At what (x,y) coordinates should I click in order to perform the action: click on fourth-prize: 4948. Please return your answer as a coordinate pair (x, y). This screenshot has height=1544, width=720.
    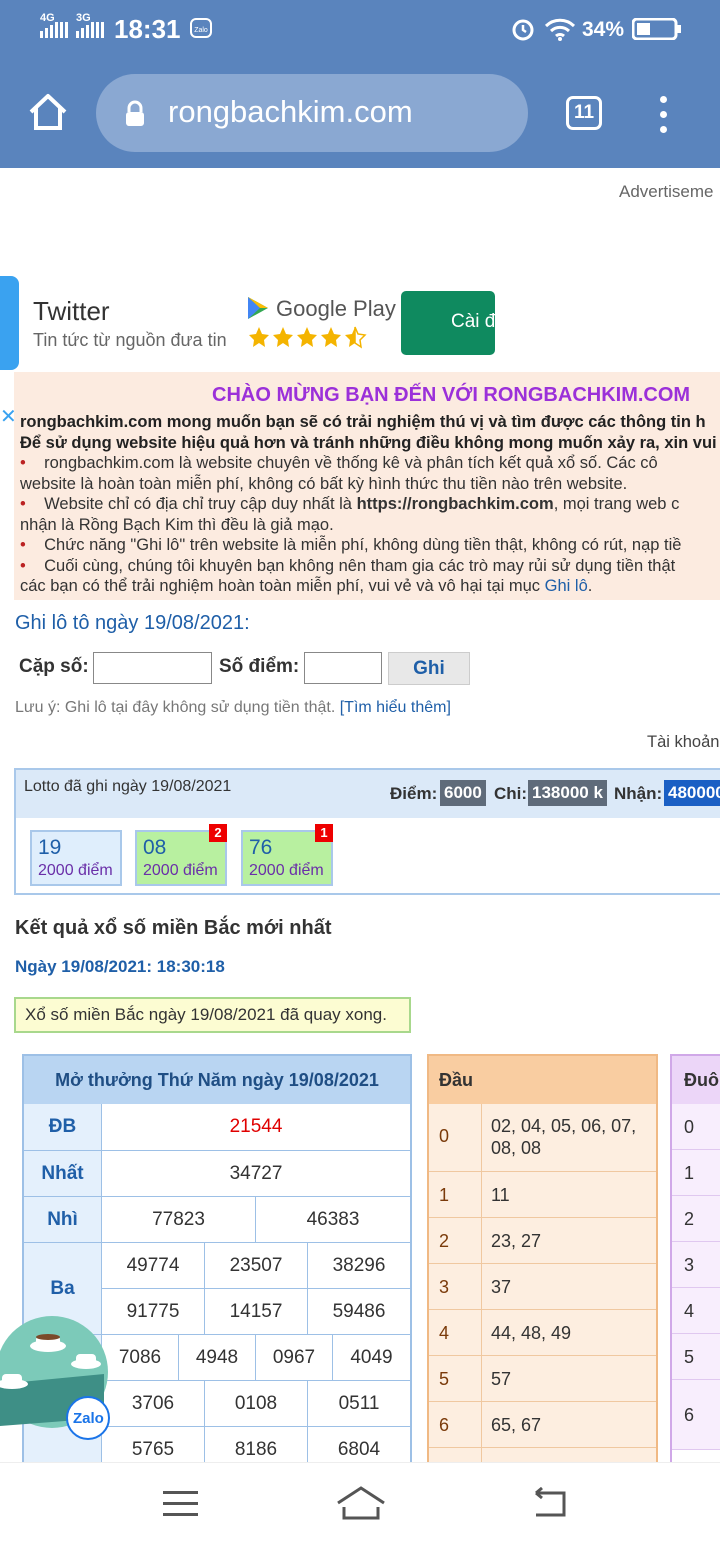
    Looking at the image, I should click on (217, 1357).